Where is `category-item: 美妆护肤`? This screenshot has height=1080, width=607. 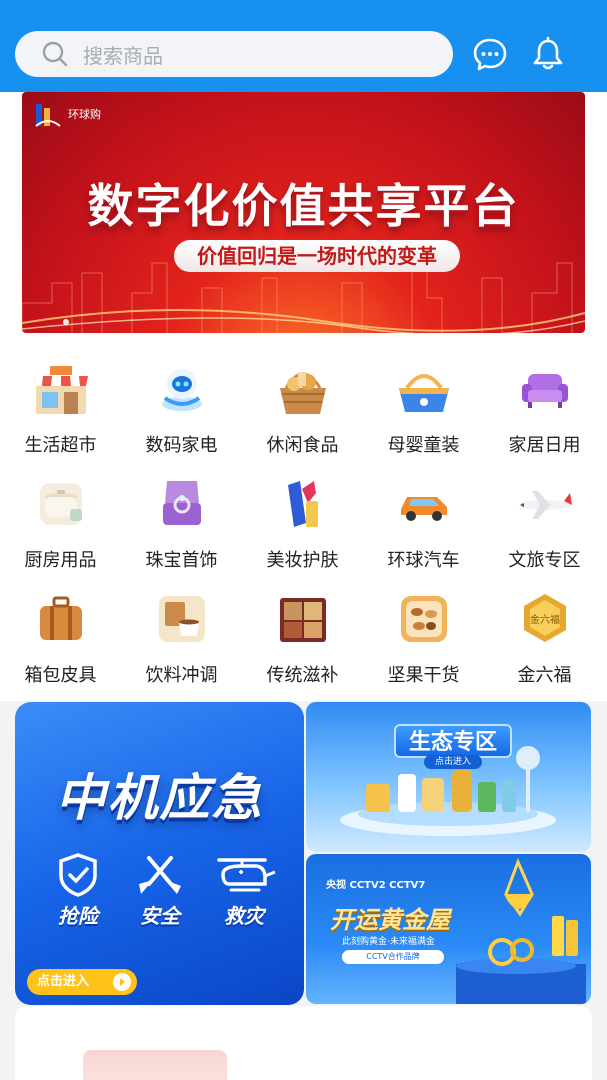 category-item: 美妆护肤 is located at coordinates (302, 516).